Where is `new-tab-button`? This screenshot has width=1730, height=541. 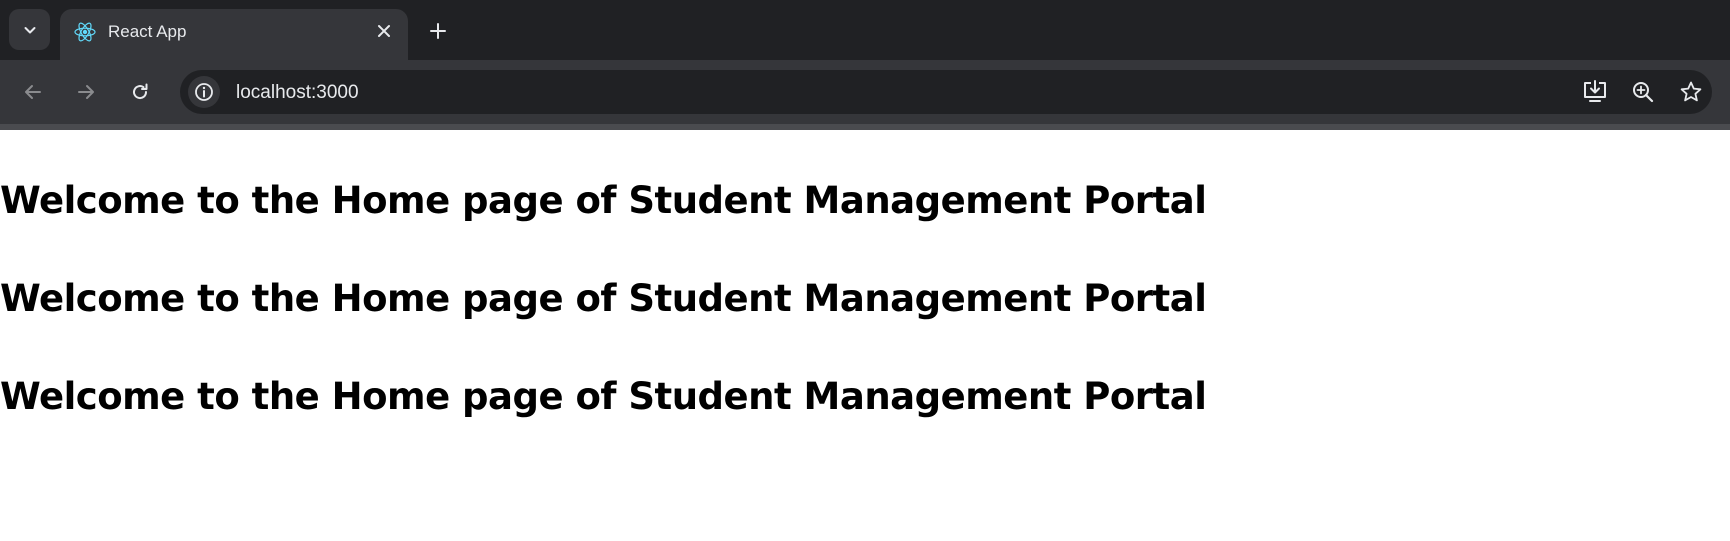
new-tab-button is located at coordinates (438, 31).